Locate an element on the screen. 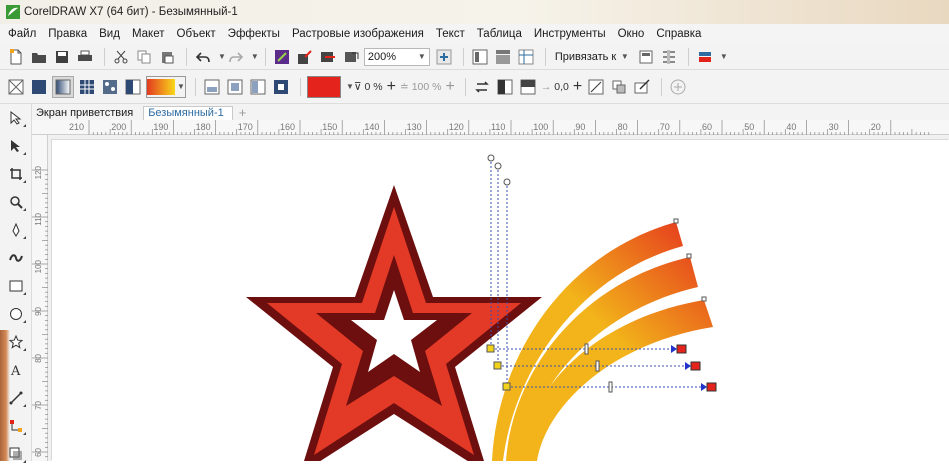 The image size is (949, 468). offset-field: → 0,0 is located at coordinates (555, 87).